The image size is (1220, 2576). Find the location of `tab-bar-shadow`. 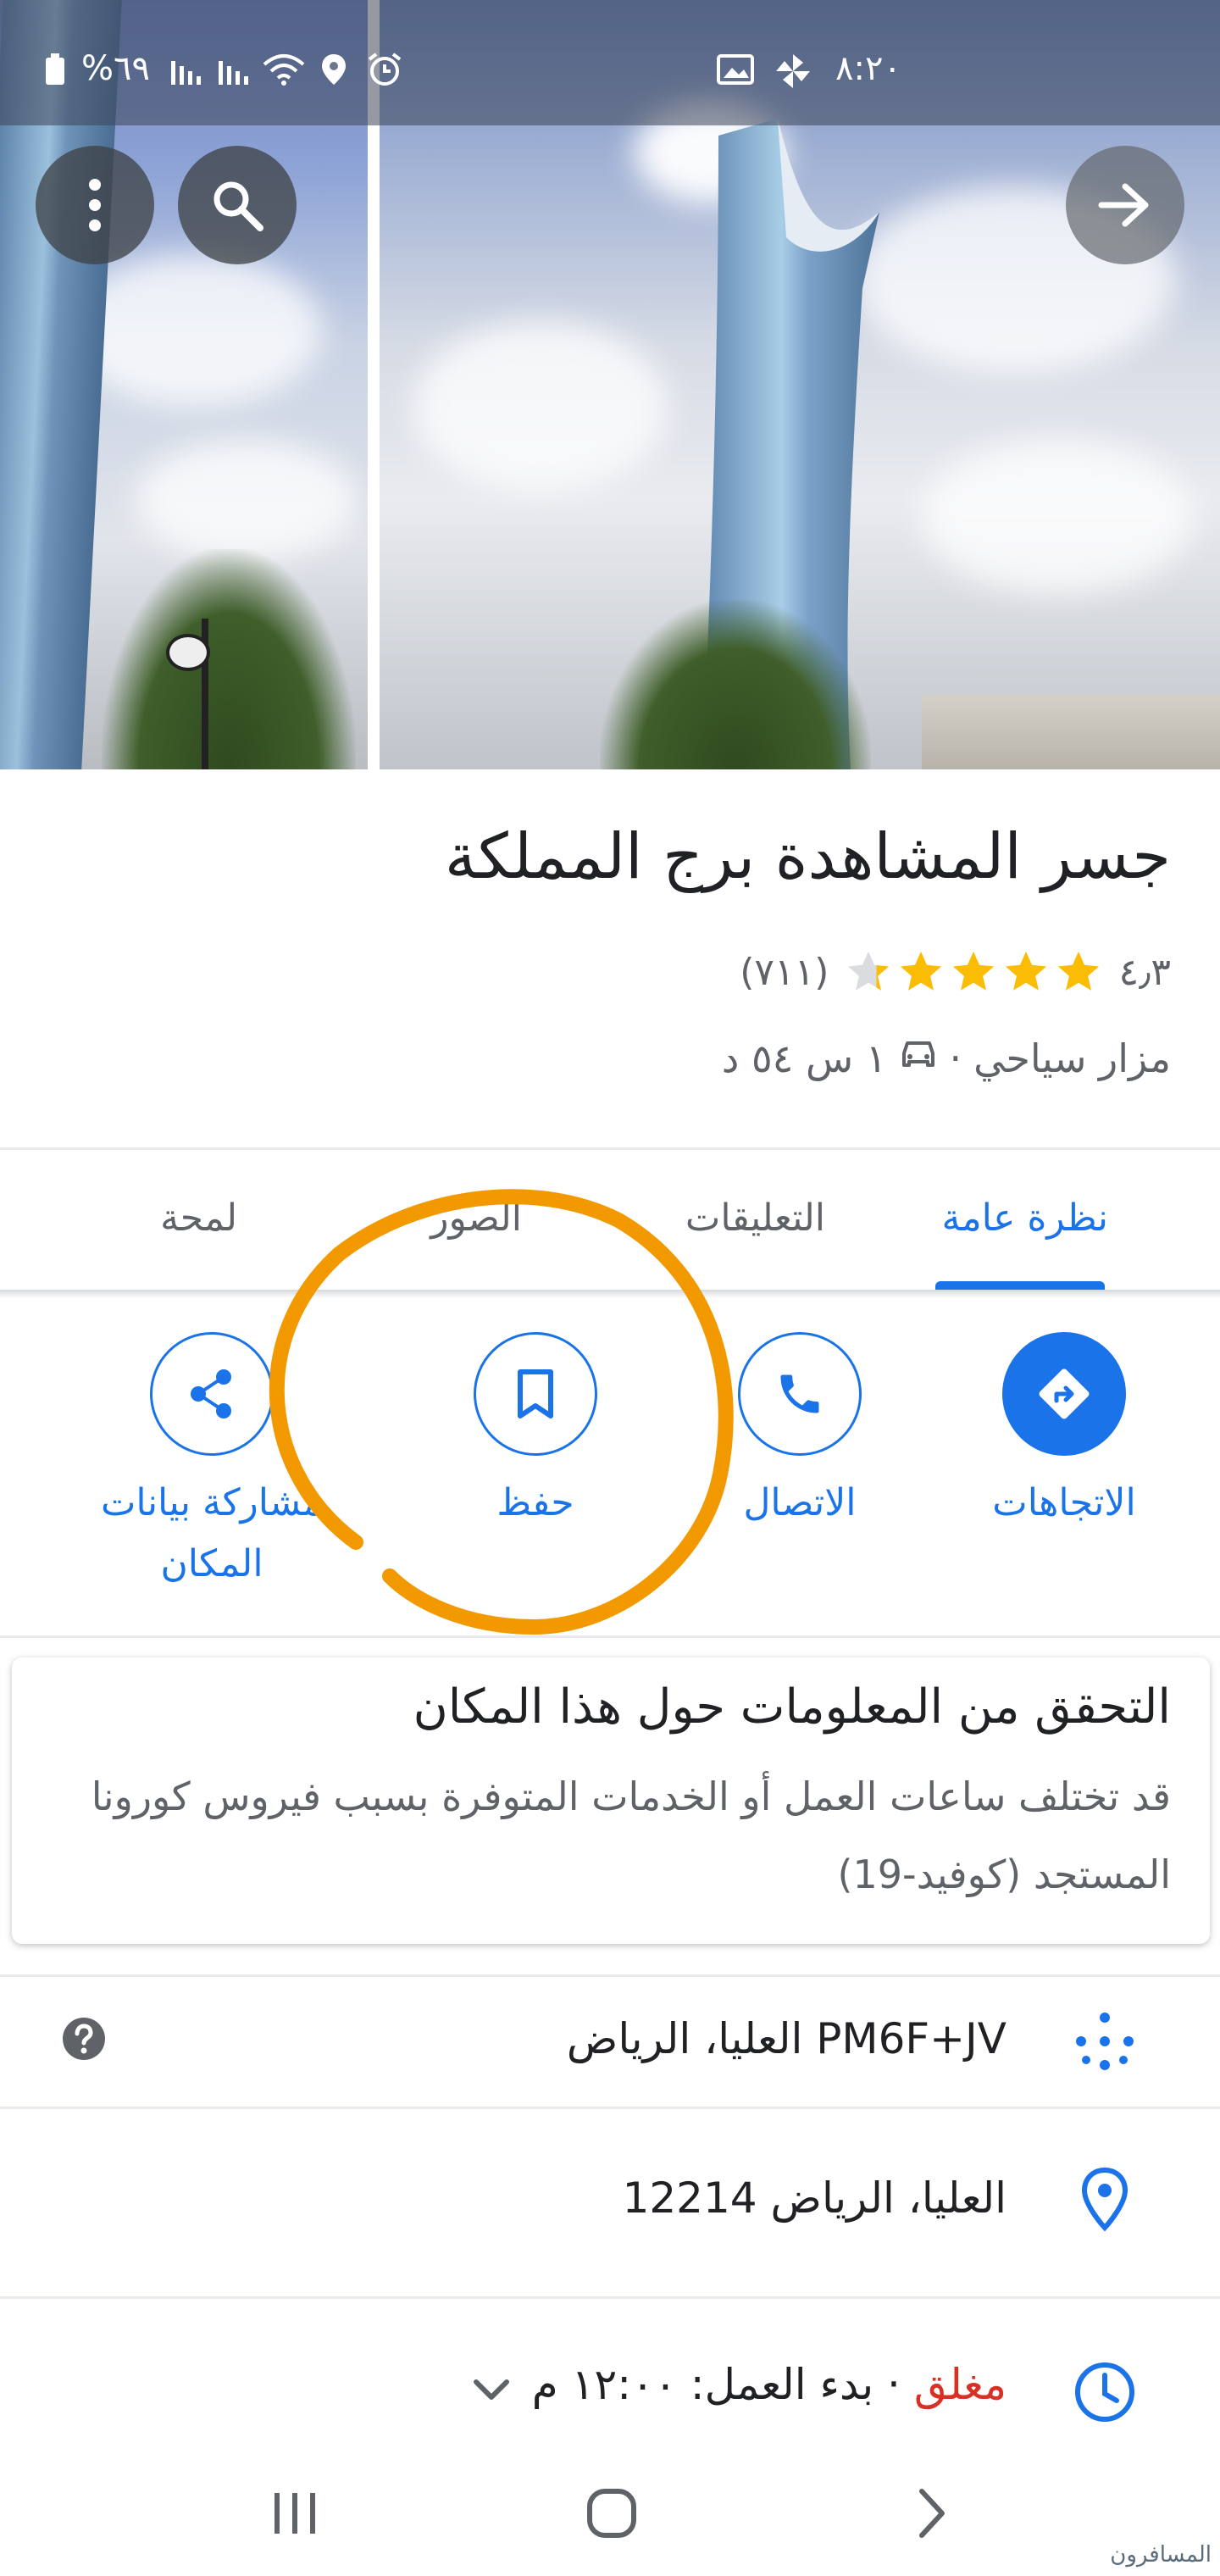

tab-bar-shadow is located at coordinates (610, 1294).